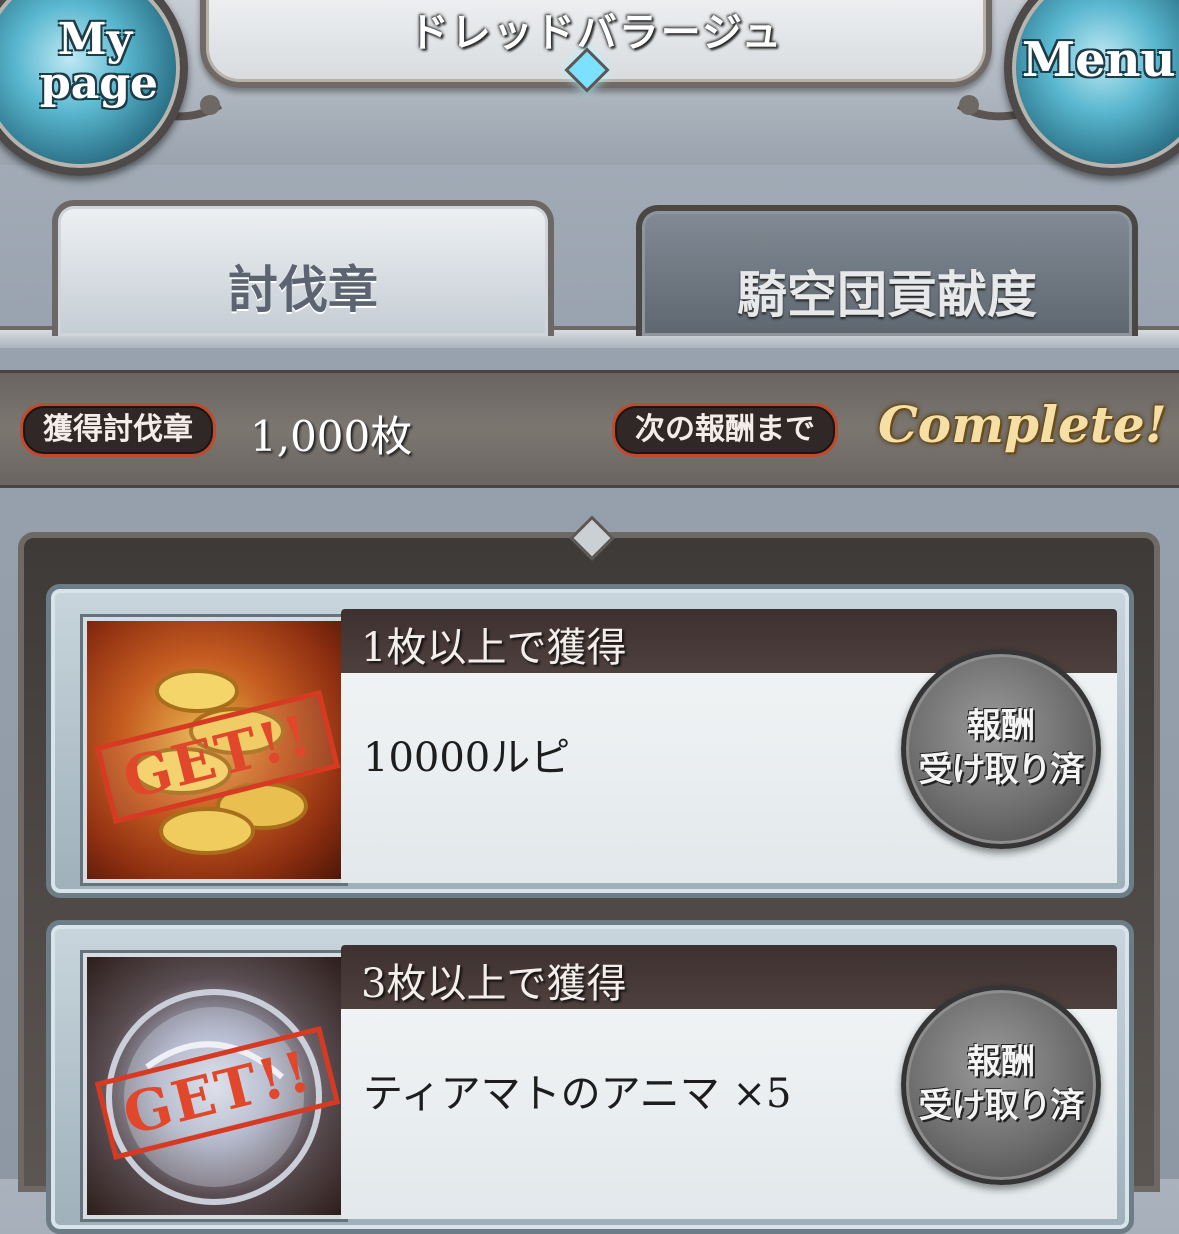 The width and height of the screenshot is (1179, 1234). I want to click on reward-item-name: 10000ルピ, so click(467, 758).